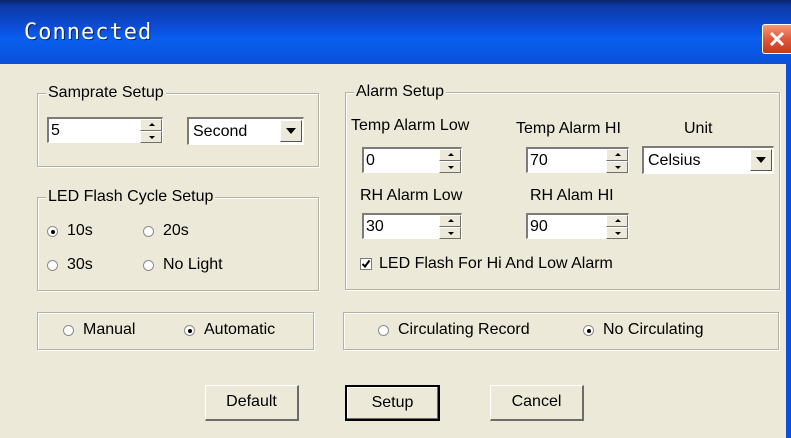 This screenshot has width=791, height=438. What do you see at coordinates (412, 160) in the screenshot?
I see `temp-alarm-low-input: 0` at bounding box center [412, 160].